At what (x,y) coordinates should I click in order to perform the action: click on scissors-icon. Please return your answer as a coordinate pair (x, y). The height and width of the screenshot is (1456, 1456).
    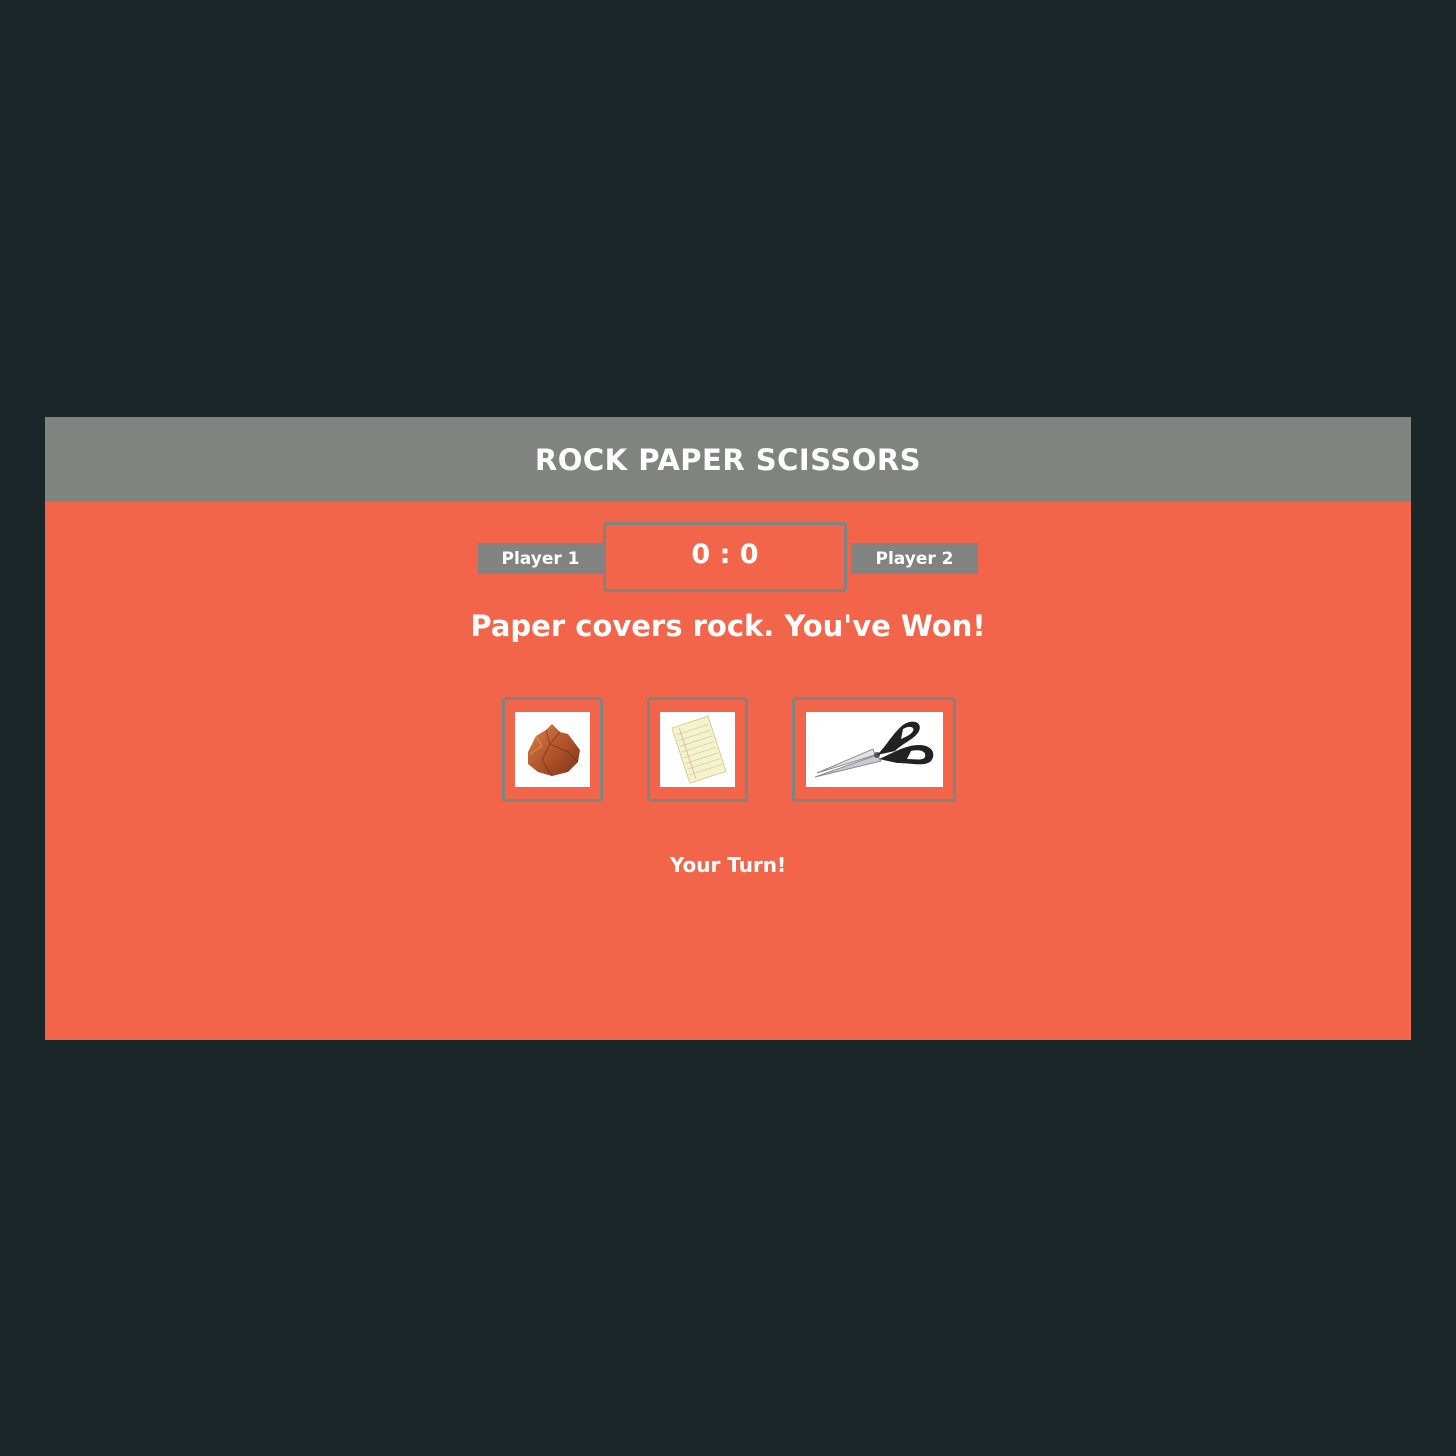
    Looking at the image, I should click on (874, 749).